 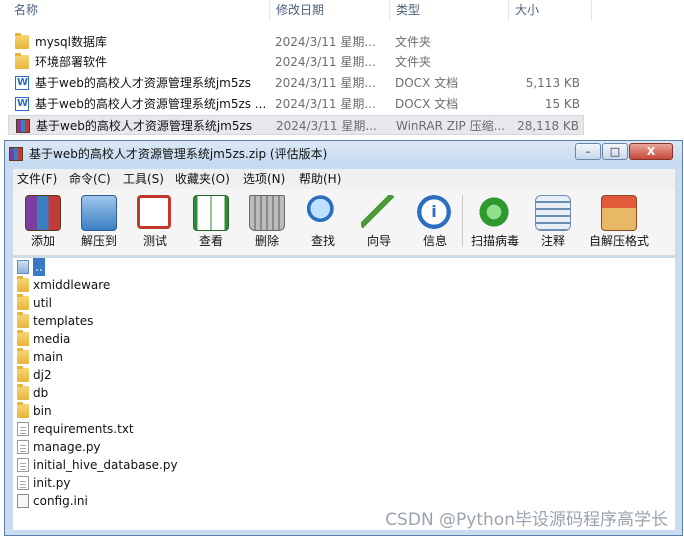 I want to click on file-name: mysql数据库, so click(x=71, y=42).